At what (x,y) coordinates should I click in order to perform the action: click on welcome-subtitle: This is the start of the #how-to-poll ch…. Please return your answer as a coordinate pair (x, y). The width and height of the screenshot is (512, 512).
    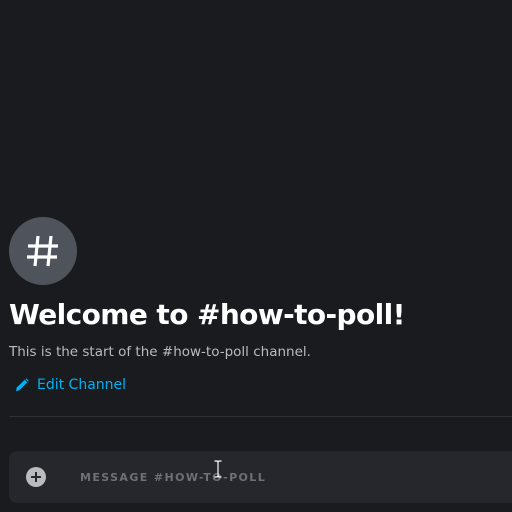
    Looking at the image, I should click on (160, 352).